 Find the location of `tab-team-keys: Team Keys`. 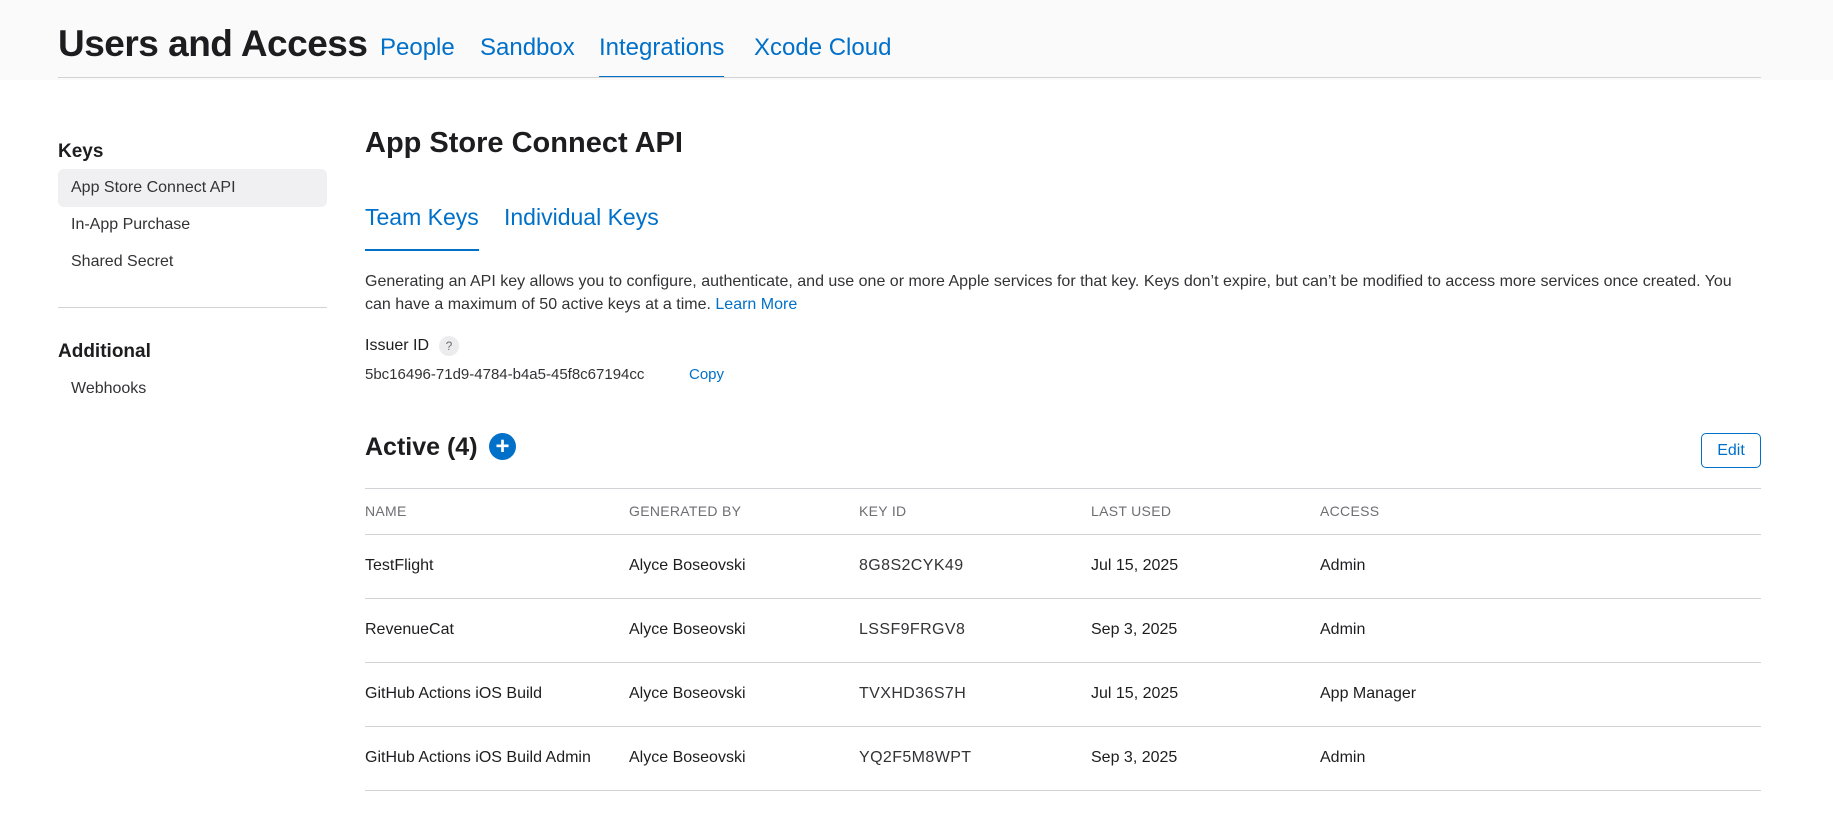

tab-team-keys: Team Keys is located at coordinates (422, 226).